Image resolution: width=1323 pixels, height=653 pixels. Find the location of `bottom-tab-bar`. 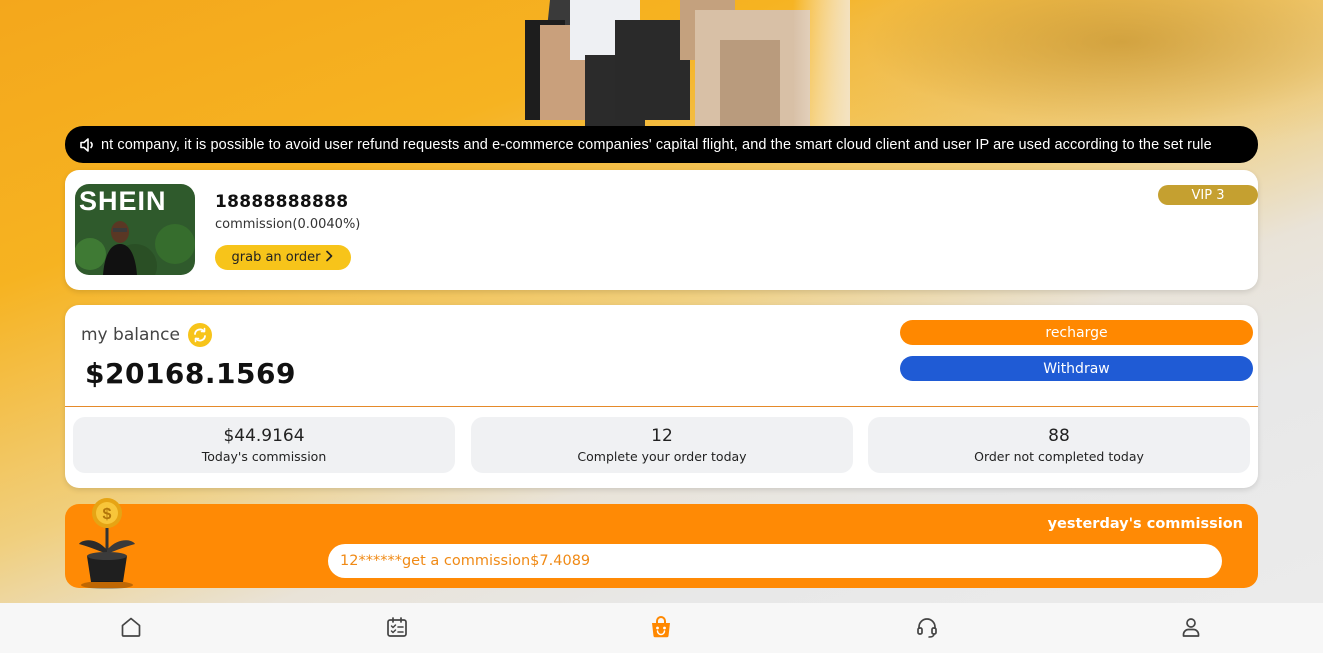

bottom-tab-bar is located at coordinates (661, 628).